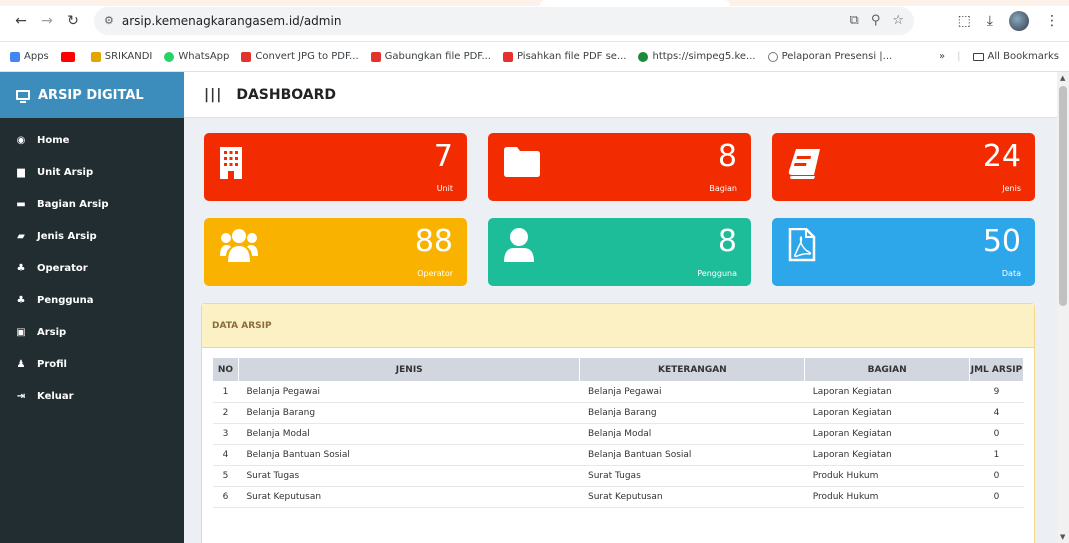  Describe the element at coordinates (898, 20) in the screenshot. I see `bookmark-star-icon: ☆` at that location.